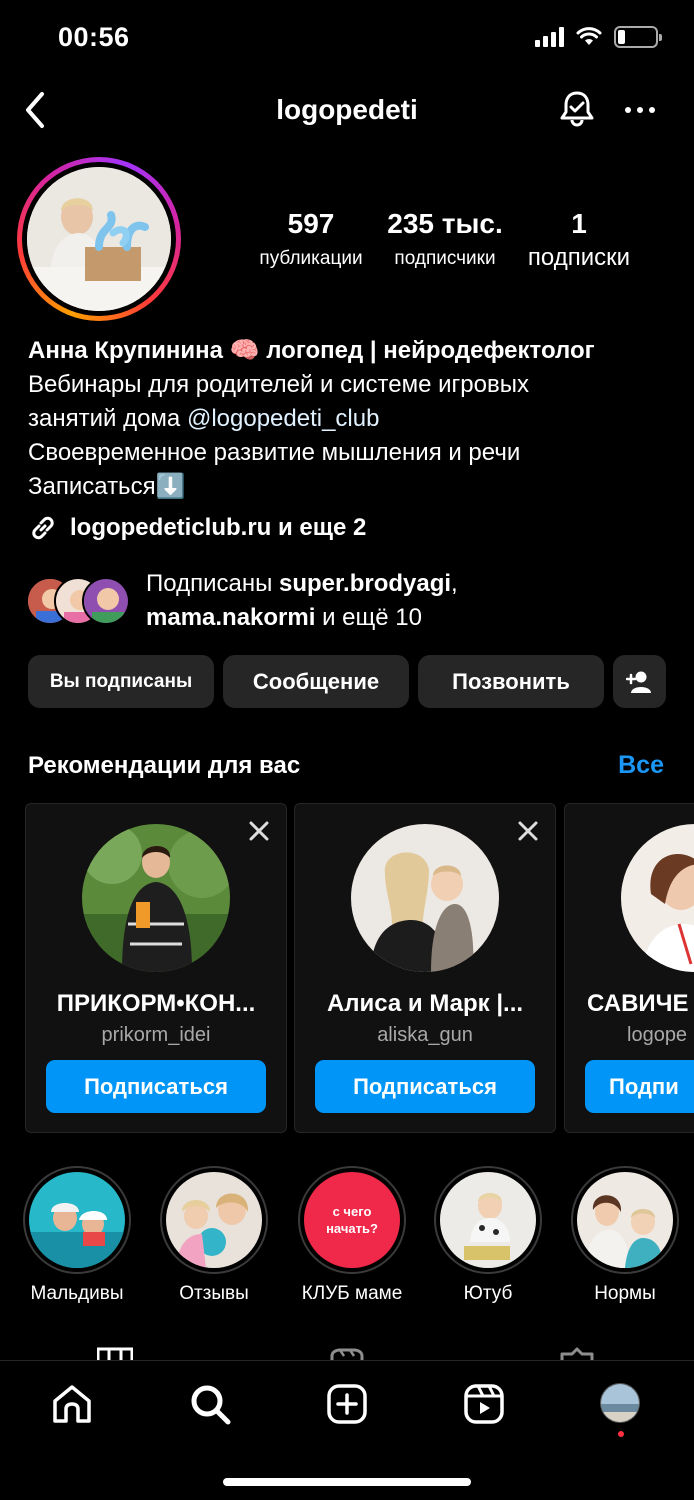 This screenshot has width=694, height=1500. I want to click on avatar-photo-illustration, so click(99, 239).